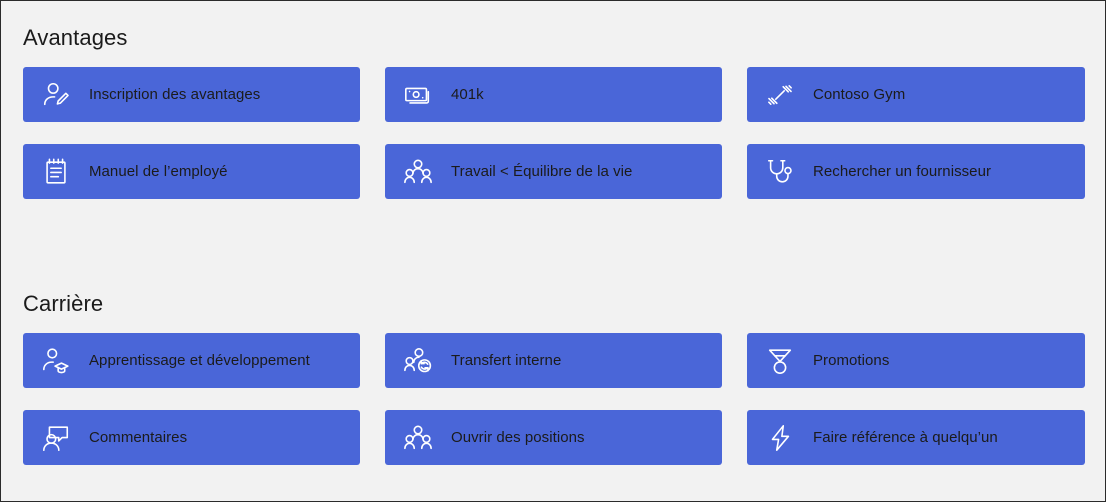 This screenshot has height=502, width=1106. What do you see at coordinates (905, 437) in the screenshot?
I see `tile-label: Faire référence à quelqu’un` at bounding box center [905, 437].